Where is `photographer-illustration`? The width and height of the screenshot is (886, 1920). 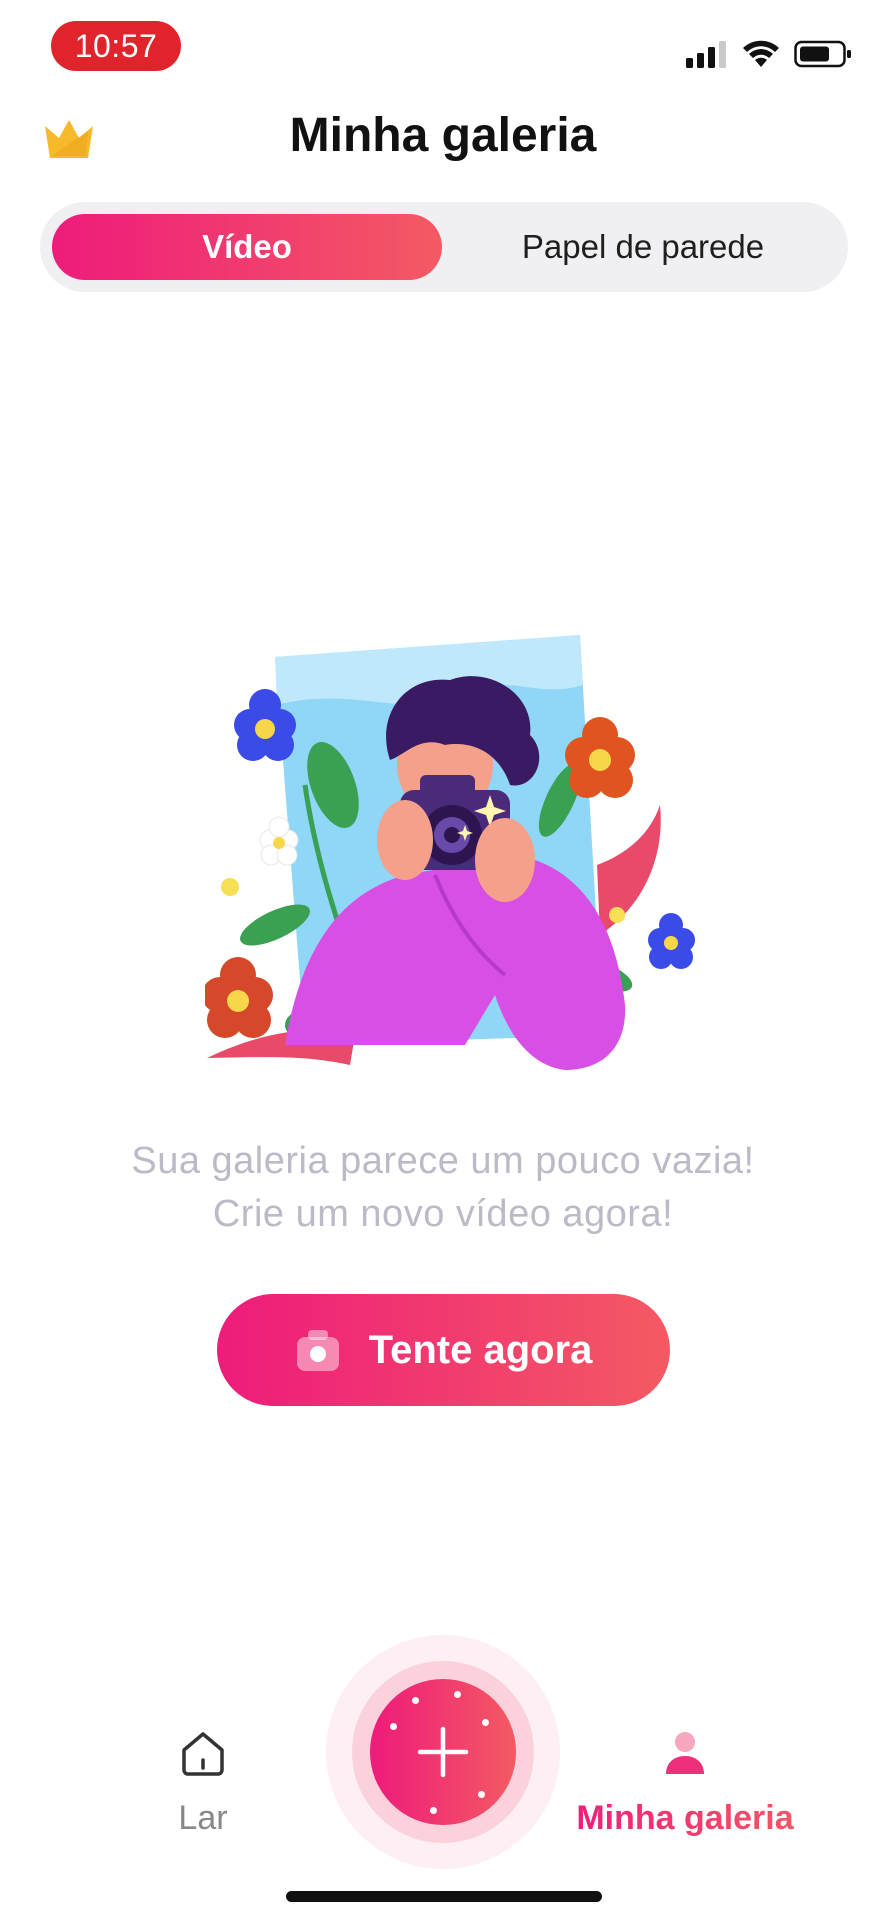
photographer-illustration is located at coordinates (450, 852).